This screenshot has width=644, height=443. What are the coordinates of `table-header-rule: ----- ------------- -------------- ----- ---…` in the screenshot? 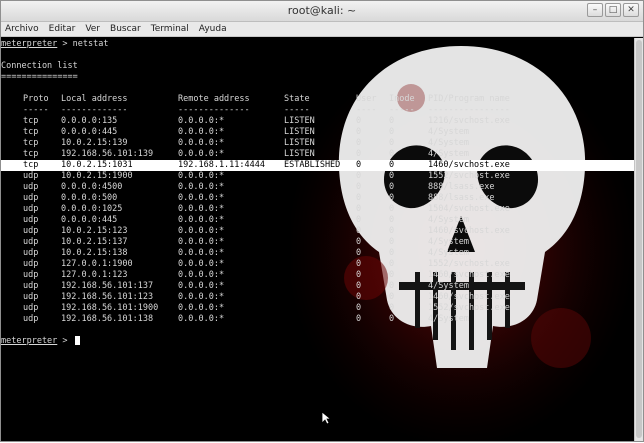 It's located at (317, 110).